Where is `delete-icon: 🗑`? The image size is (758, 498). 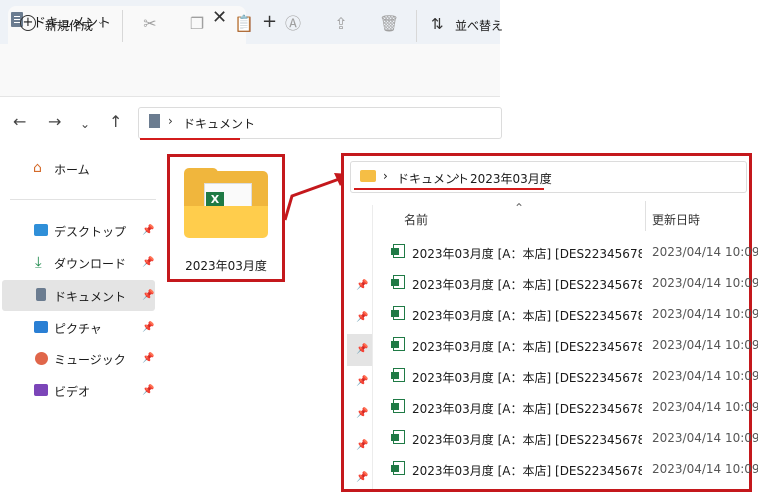
delete-icon: 🗑 is located at coordinates (389, 24).